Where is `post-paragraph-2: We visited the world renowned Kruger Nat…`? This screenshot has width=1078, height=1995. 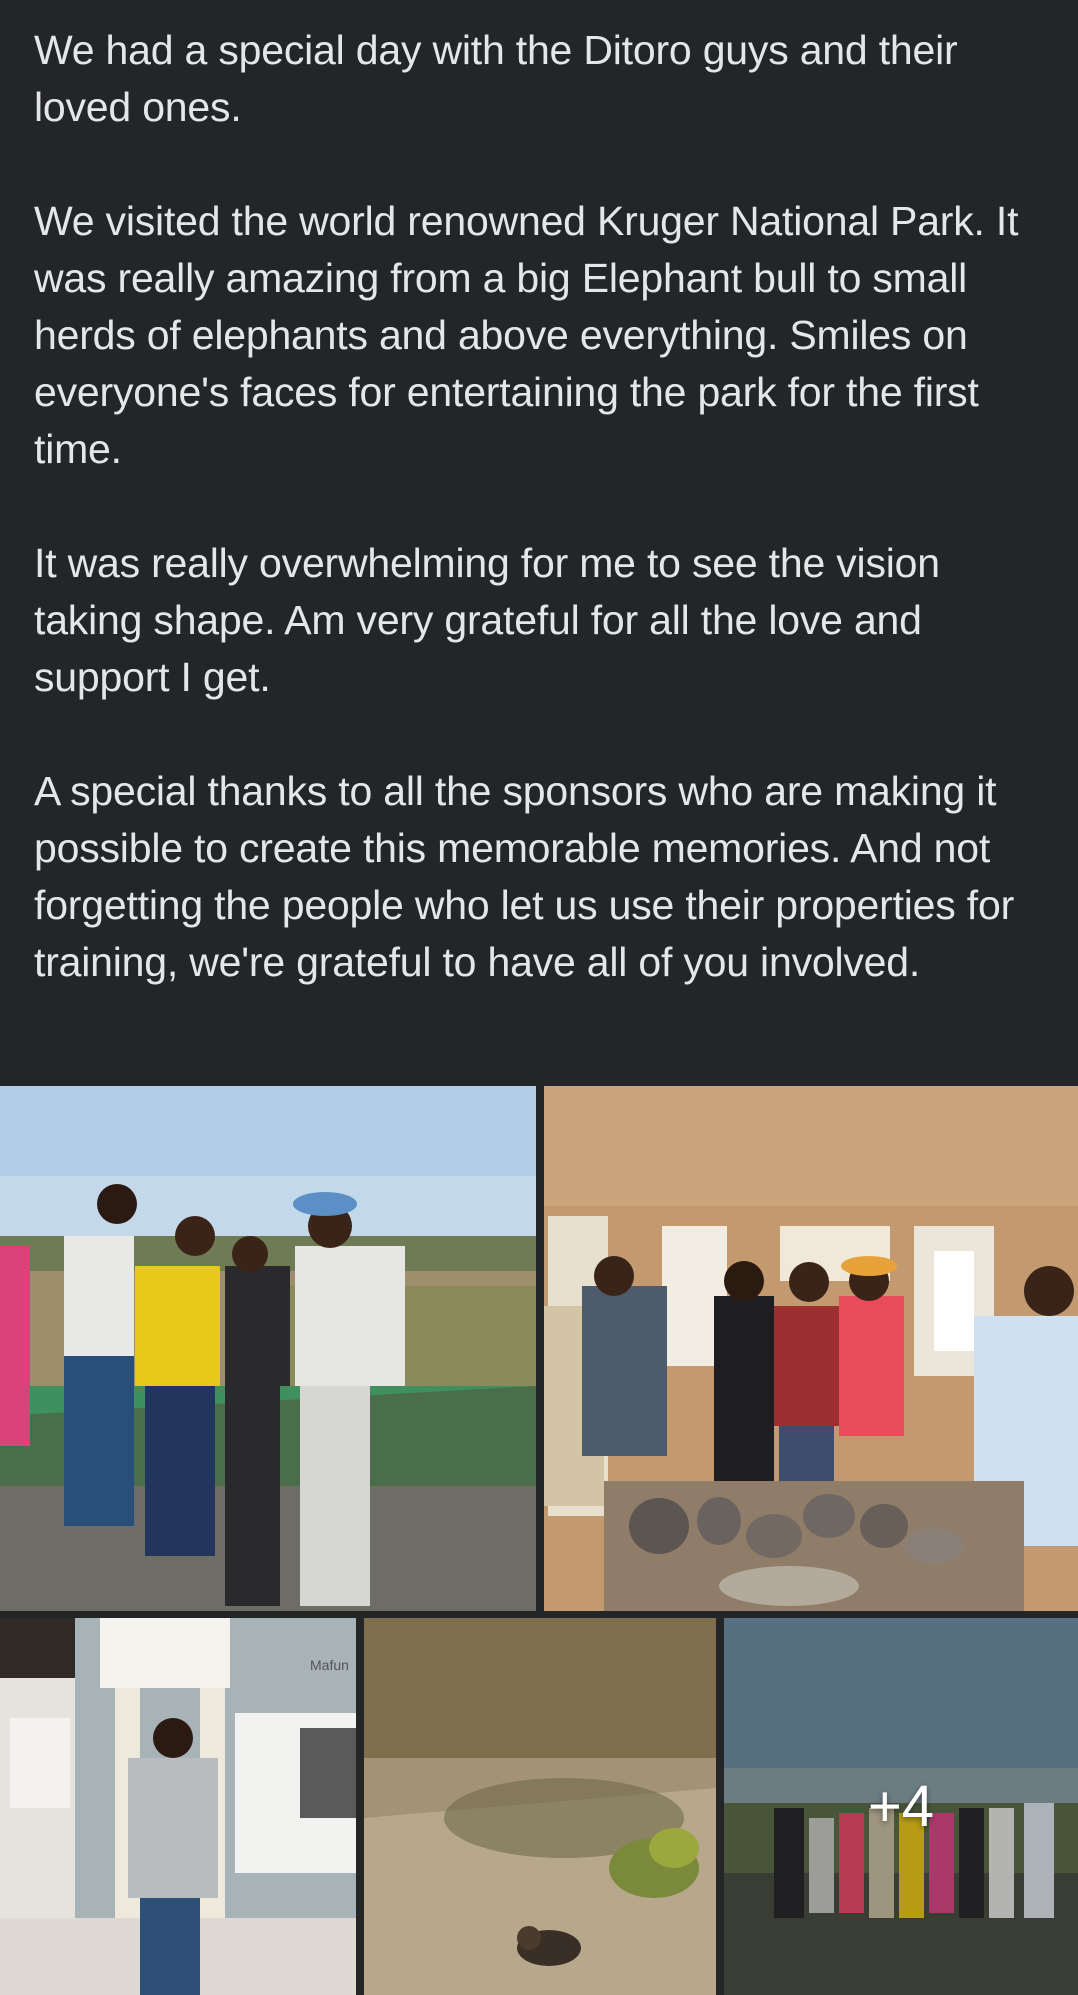
post-paragraph-2: We visited the world renowned Kruger Nat… is located at coordinates (526, 335).